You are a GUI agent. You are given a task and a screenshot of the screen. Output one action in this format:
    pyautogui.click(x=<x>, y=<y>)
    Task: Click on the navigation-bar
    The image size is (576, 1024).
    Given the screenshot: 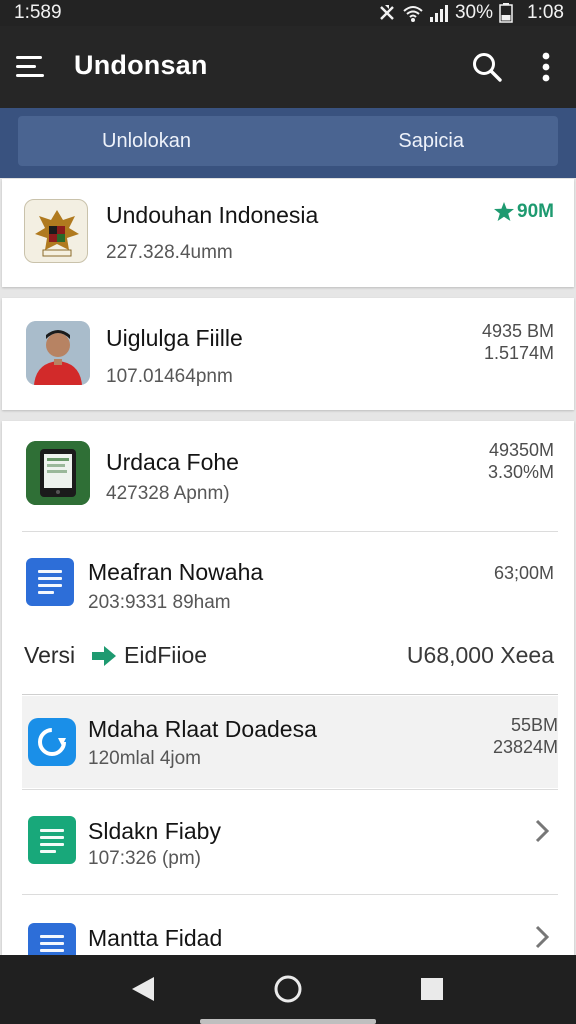 What is the action you would take?
    pyautogui.click(x=288, y=989)
    